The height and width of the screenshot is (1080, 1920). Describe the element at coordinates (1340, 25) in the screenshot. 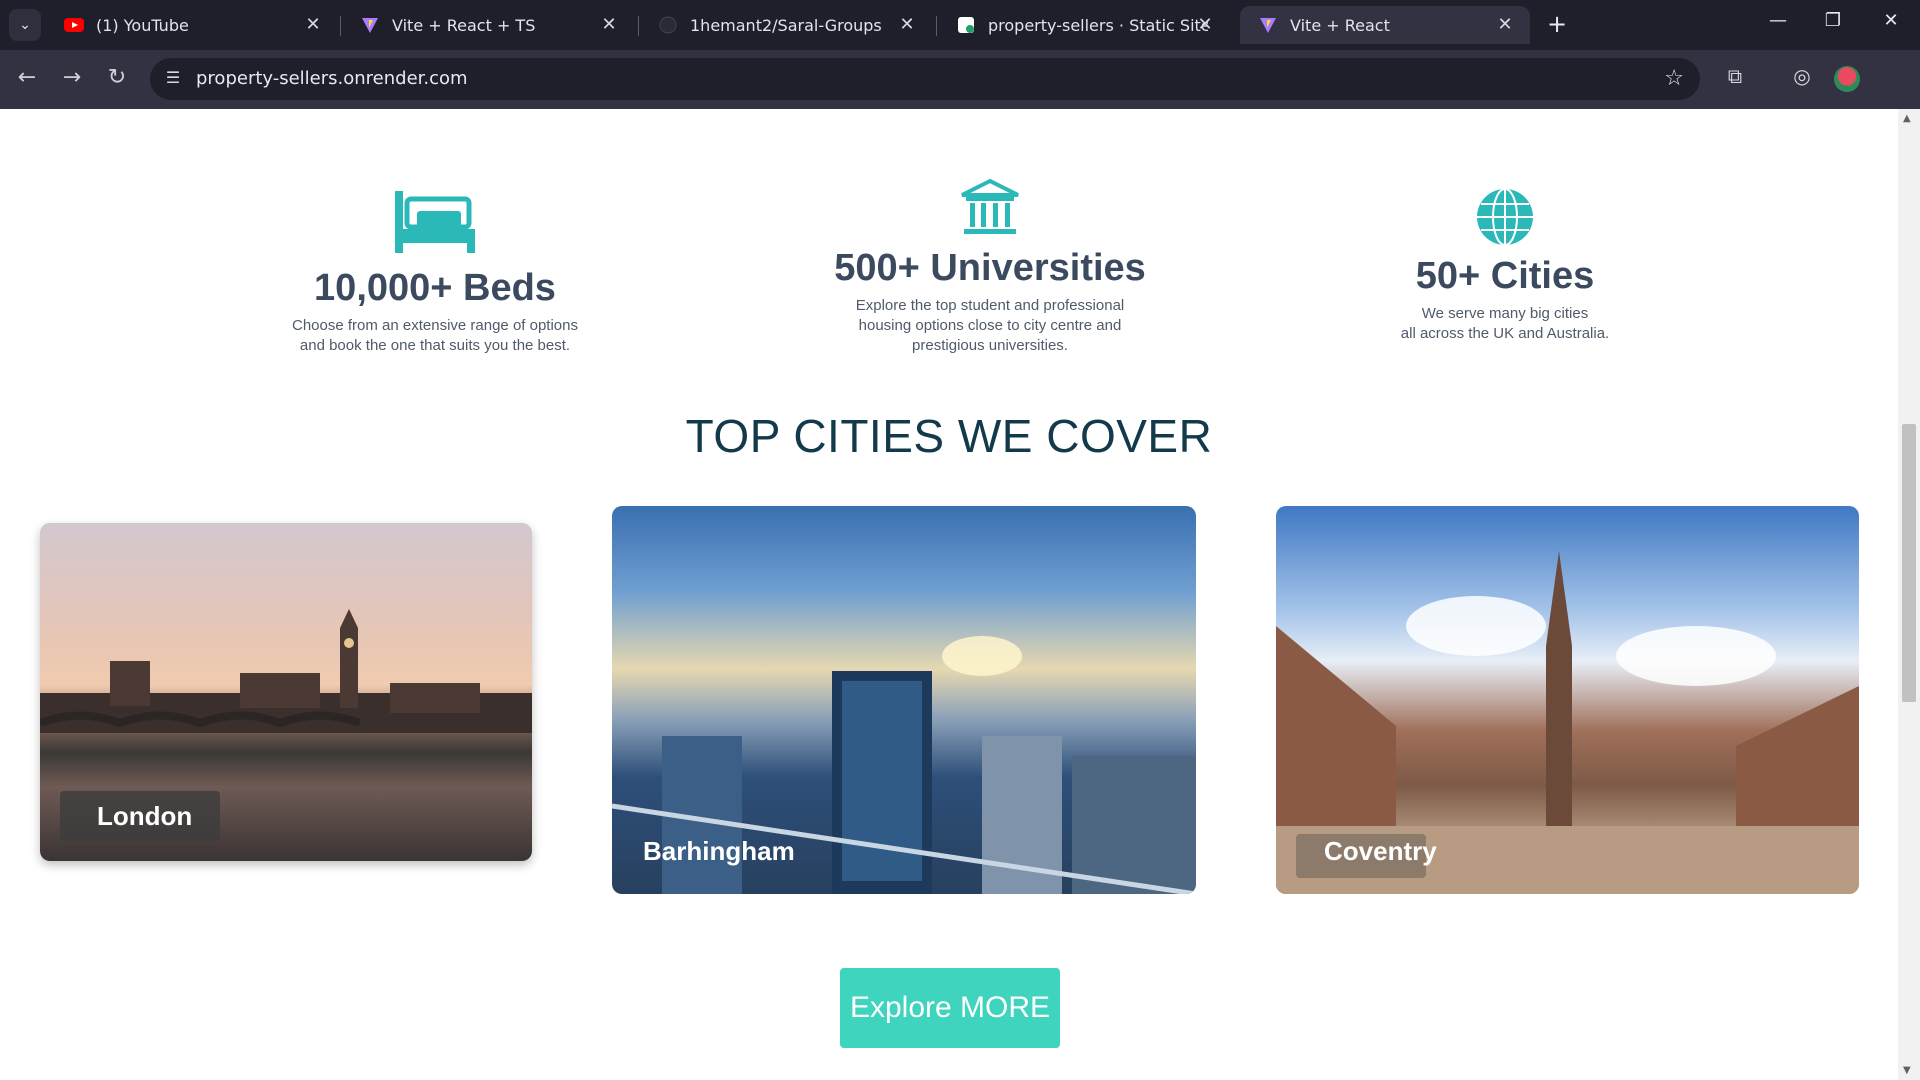

I see `tab-title: Vite + React` at that location.